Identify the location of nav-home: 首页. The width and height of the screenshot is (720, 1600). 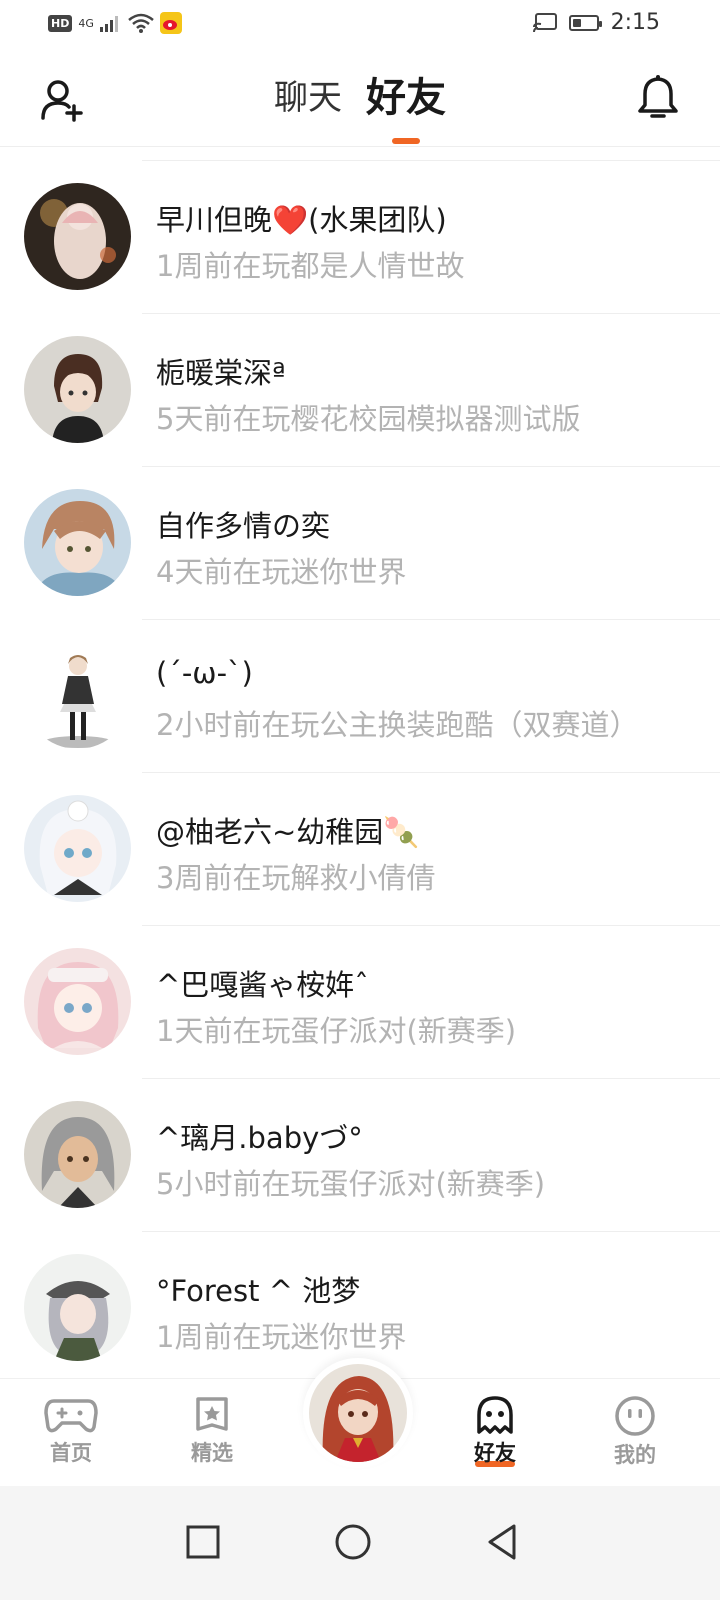
(71, 1431).